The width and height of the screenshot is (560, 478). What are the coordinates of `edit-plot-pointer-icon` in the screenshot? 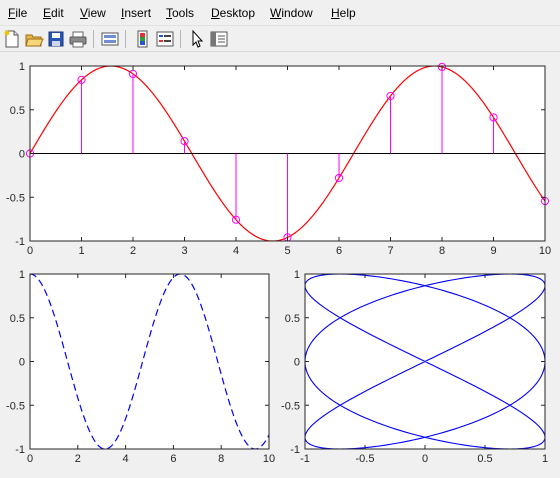 It's located at (197, 39).